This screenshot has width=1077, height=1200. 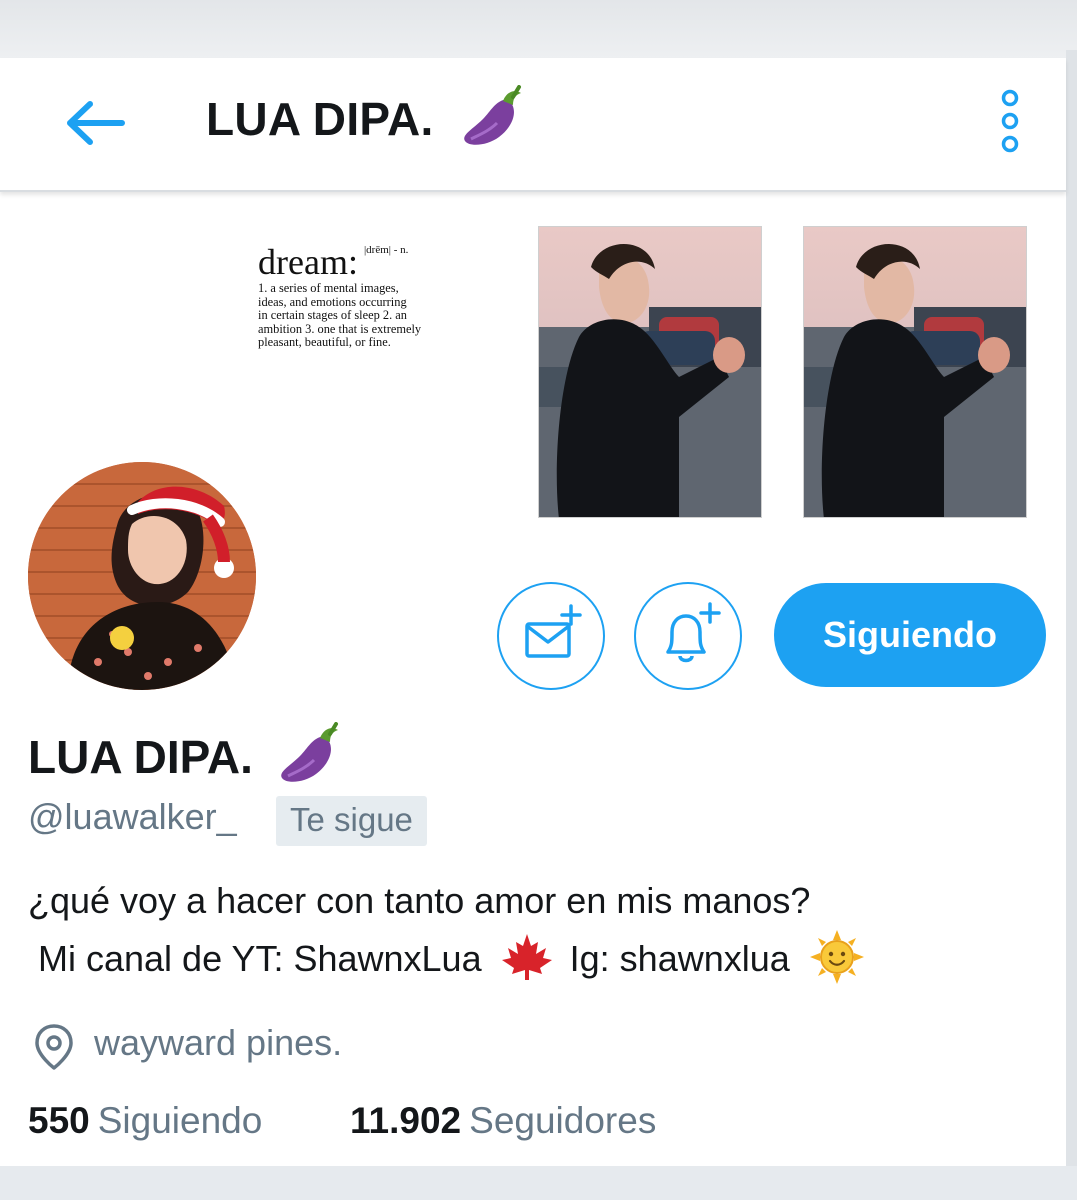 I want to click on bottom-strip, so click(x=538, y=1183).